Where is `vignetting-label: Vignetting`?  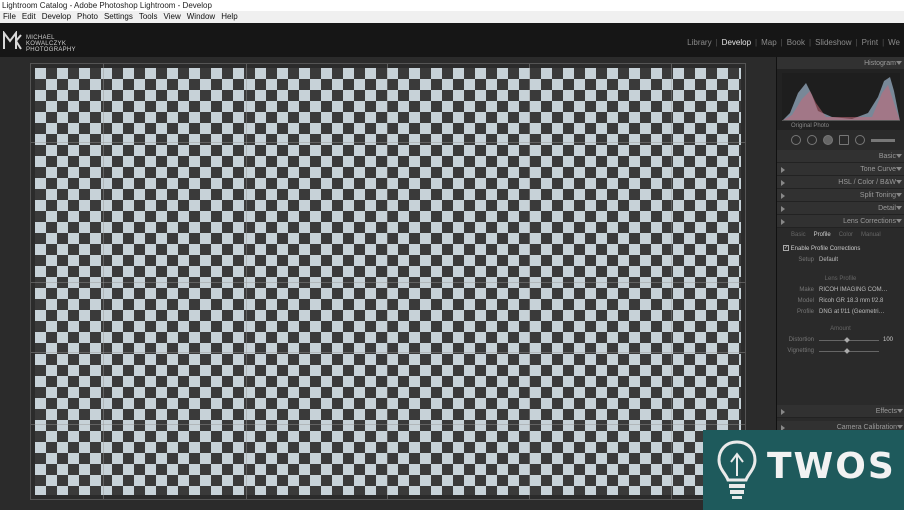
vignetting-label: Vignetting is located at coordinates (800, 351).